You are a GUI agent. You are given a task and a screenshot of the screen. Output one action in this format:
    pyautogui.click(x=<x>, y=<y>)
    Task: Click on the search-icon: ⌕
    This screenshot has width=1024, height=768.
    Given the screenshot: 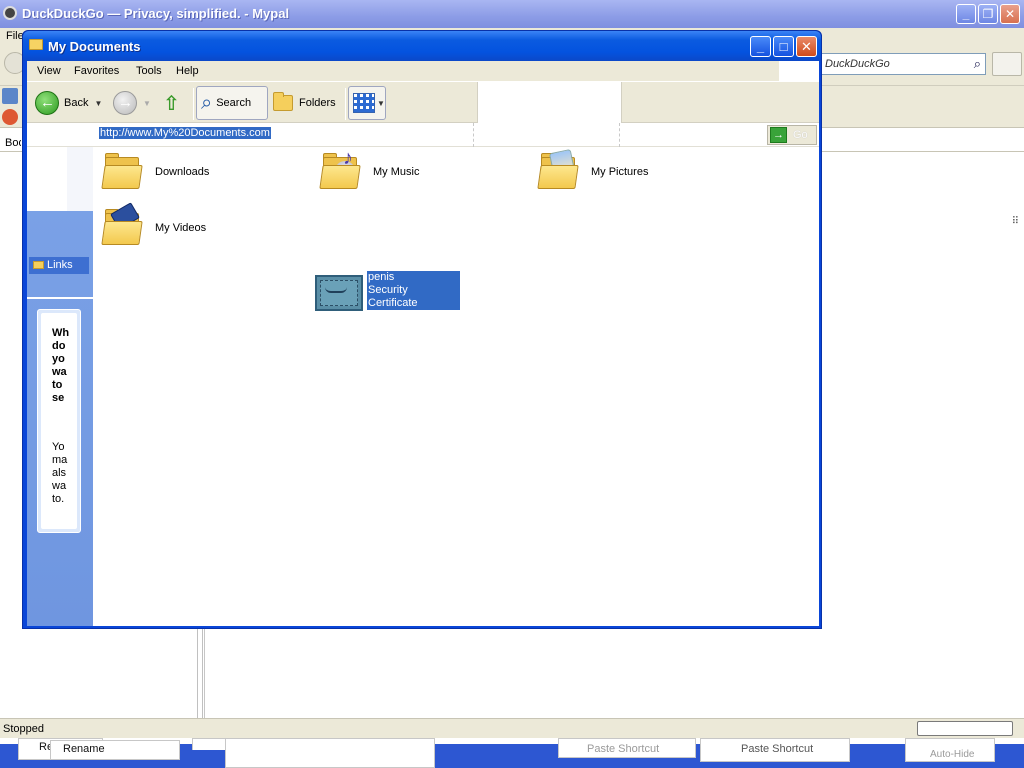 What is the action you would take?
    pyautogui.click(x=977, y=64)
    